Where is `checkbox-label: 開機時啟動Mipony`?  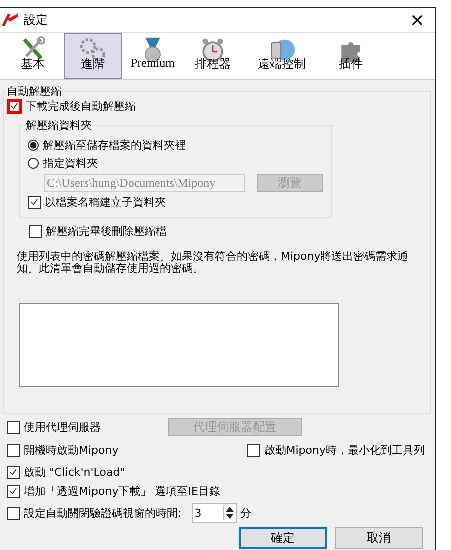
checkbox-label: 開機時啟動Mipony is located at coordinates (71, 450).